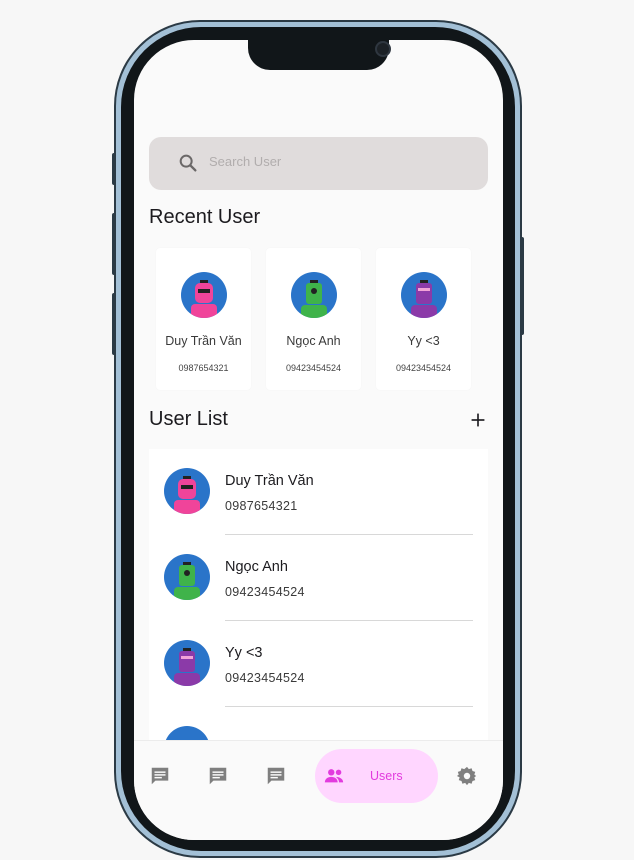 Image resolution: width=634 pixels, height=860 pixels. I want to click on list-item: Yy <3 09423454524, so click(318, 664).